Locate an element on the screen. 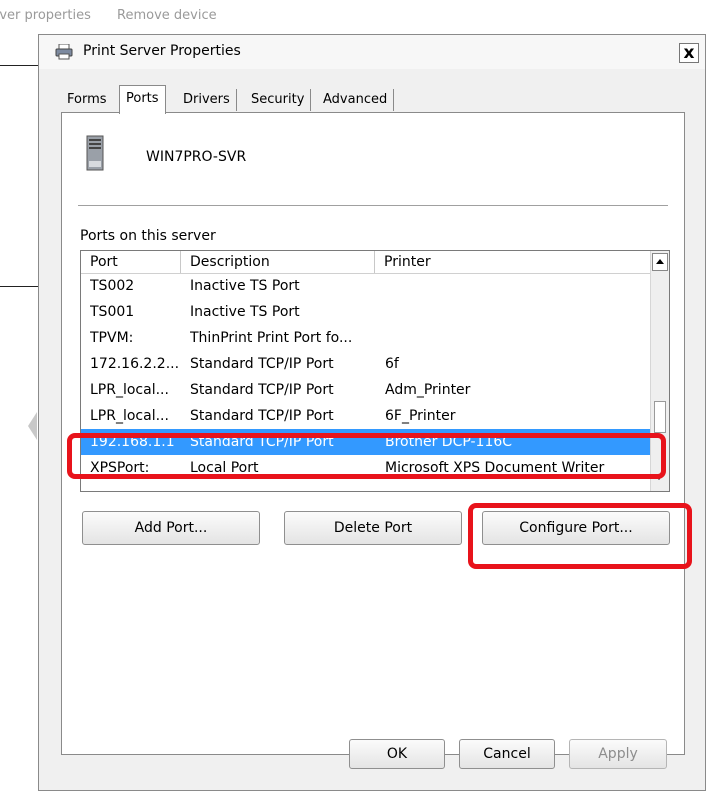 Image resolution: width=706 pixels, height=791 pixels. table-row: TS002 Inactive TS Port is located at coordinates (366, 286).